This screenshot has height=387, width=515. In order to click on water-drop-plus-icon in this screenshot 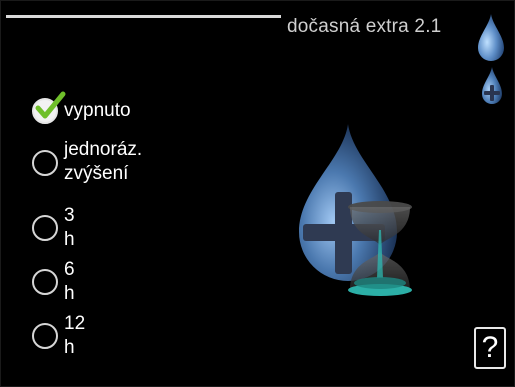, I will do `click(492, 86)`.